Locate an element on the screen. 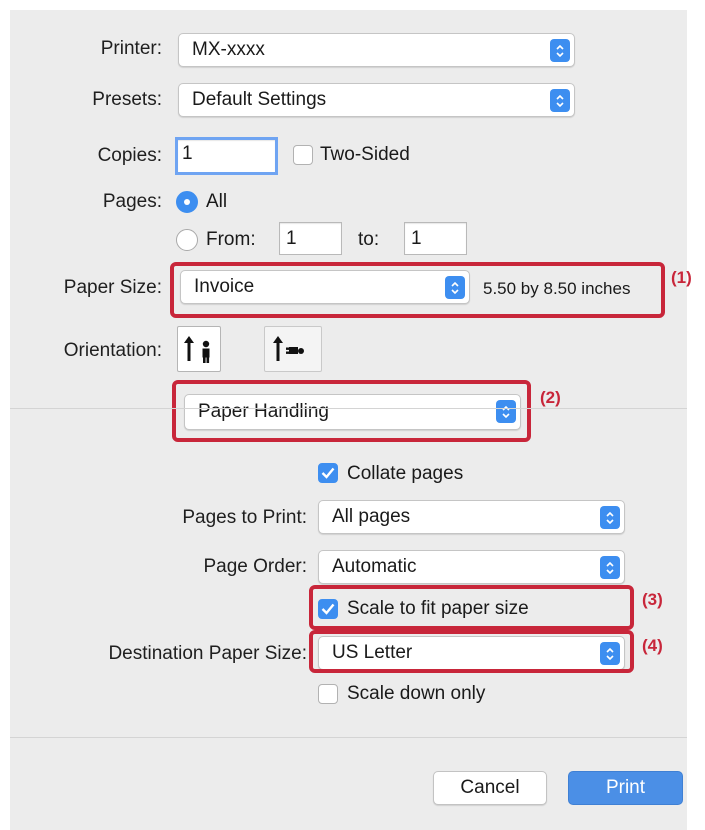 This screenshot has height=830, width=705. checkmark-icon is located at coordinates (328, 473).